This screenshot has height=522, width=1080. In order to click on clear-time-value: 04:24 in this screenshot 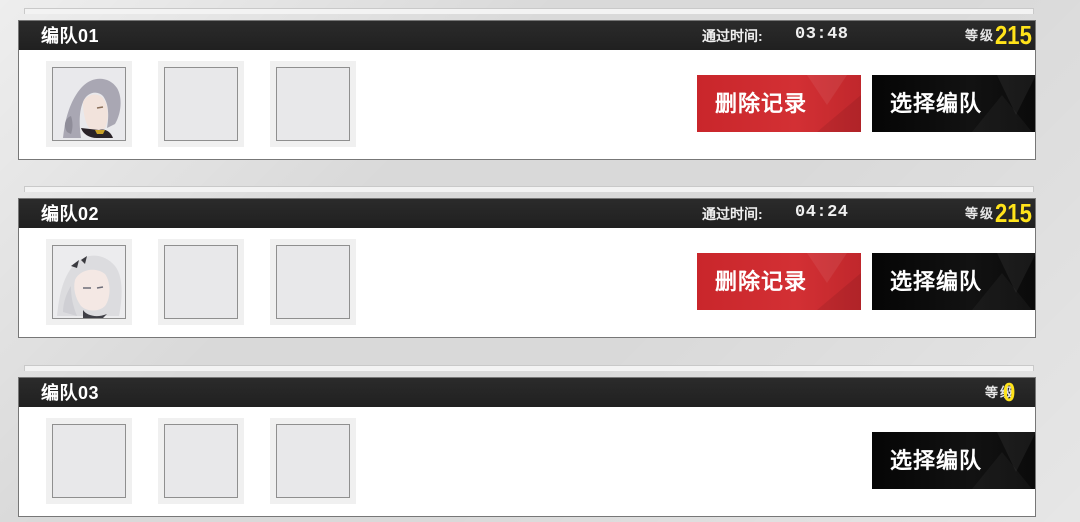, I will do `click(822, 212)`.